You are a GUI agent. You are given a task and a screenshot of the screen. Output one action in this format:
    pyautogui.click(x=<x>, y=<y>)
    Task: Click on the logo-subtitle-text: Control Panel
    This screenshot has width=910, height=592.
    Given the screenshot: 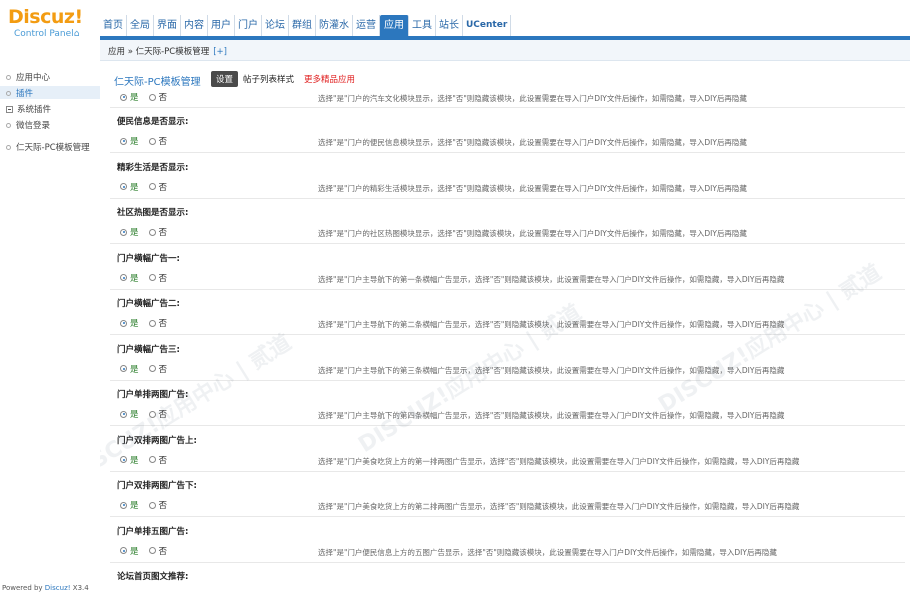 What is the action you would take?
    pyautogui.click(x=44, y=34)
    